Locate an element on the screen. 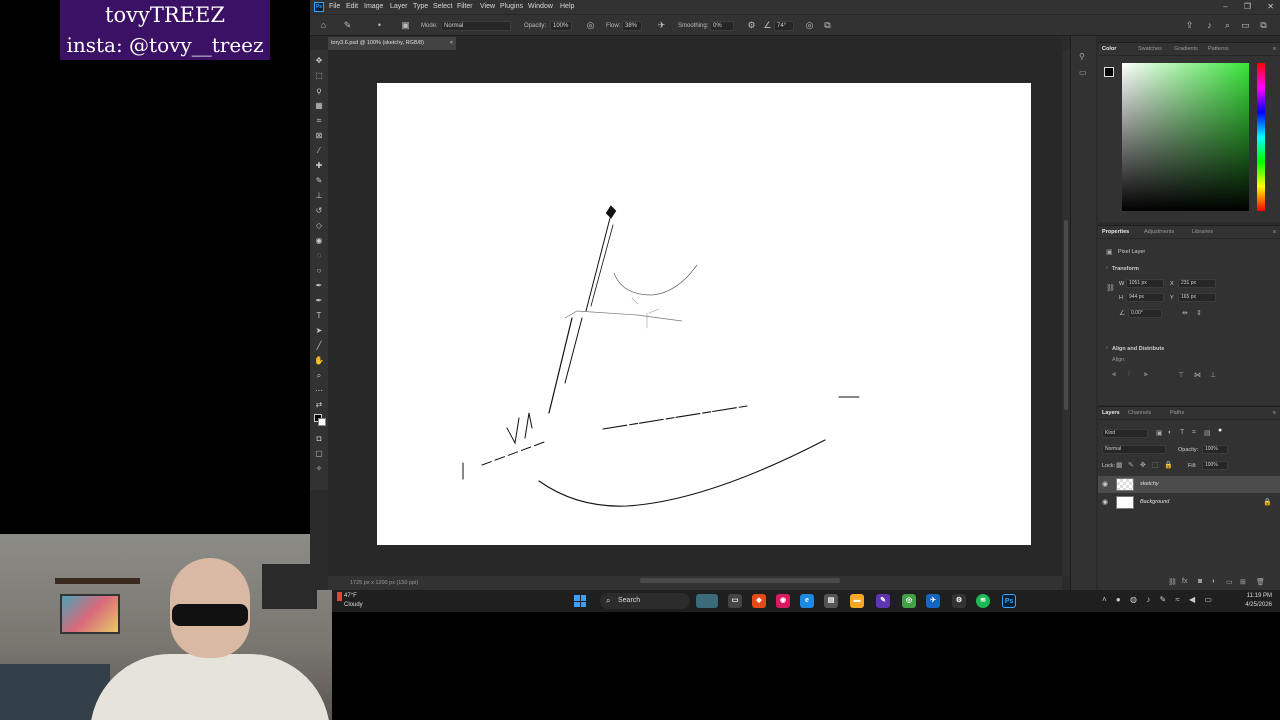  swap-colors-icon: ⇄ is located at coordinates (319, 405).